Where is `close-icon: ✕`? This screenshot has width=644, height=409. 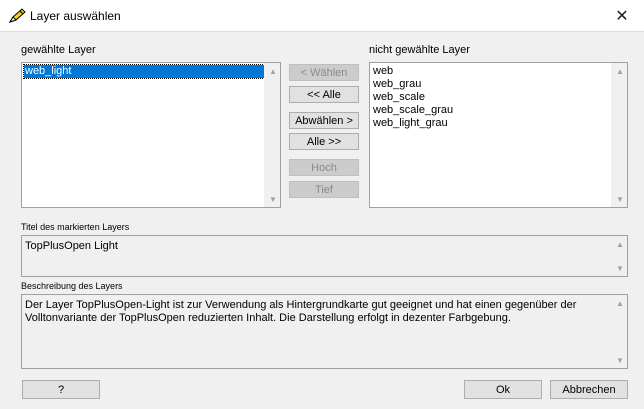
close-icon: ✕ is located at coordinates (622, 16).